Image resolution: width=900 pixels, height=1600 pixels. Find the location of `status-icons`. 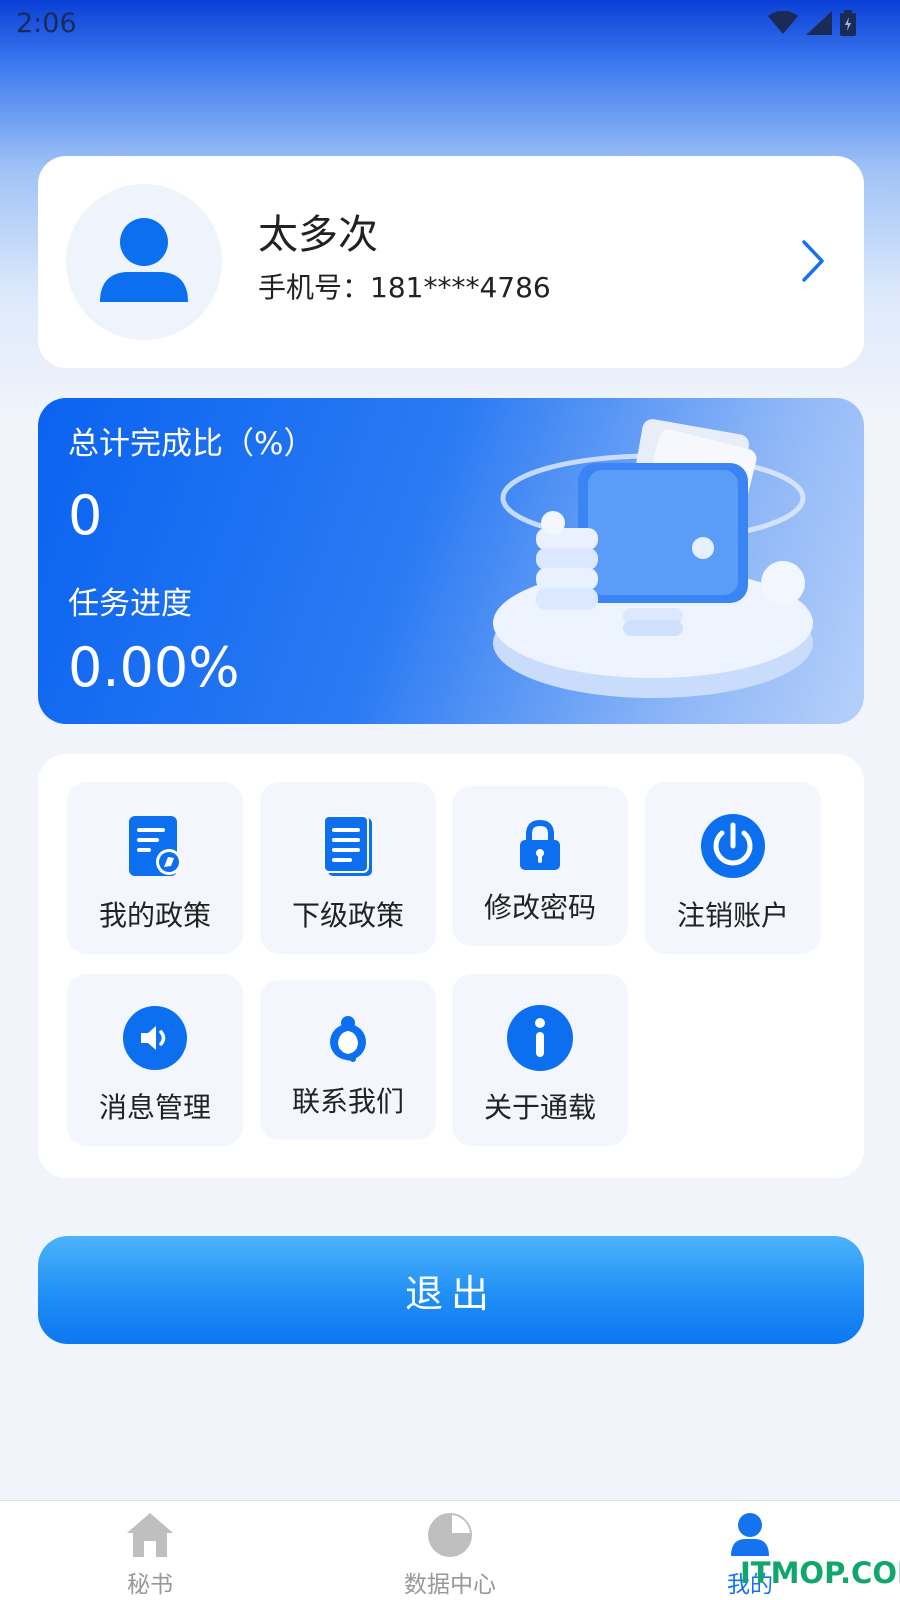

status-icons is located at coordinates (812, 23).